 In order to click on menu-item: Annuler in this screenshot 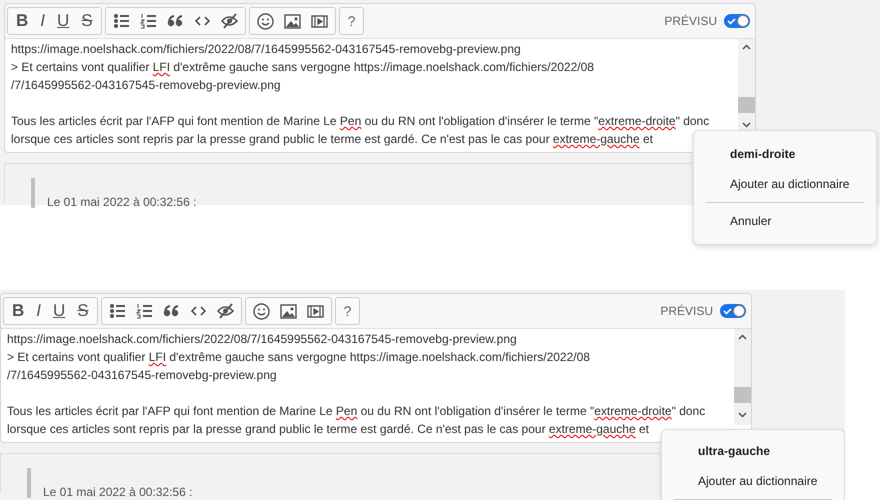, I will do `click(785, 221)`.